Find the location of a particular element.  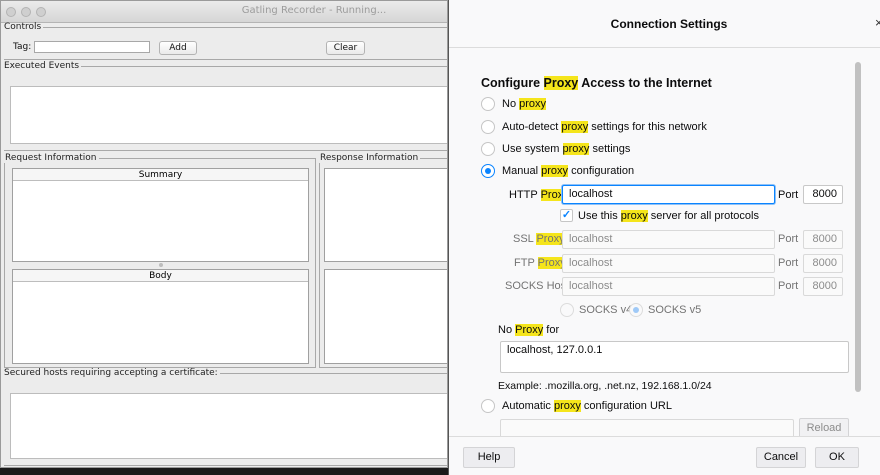

dialog-footer: Help Cancel OK is located at coordinates (664, 455).